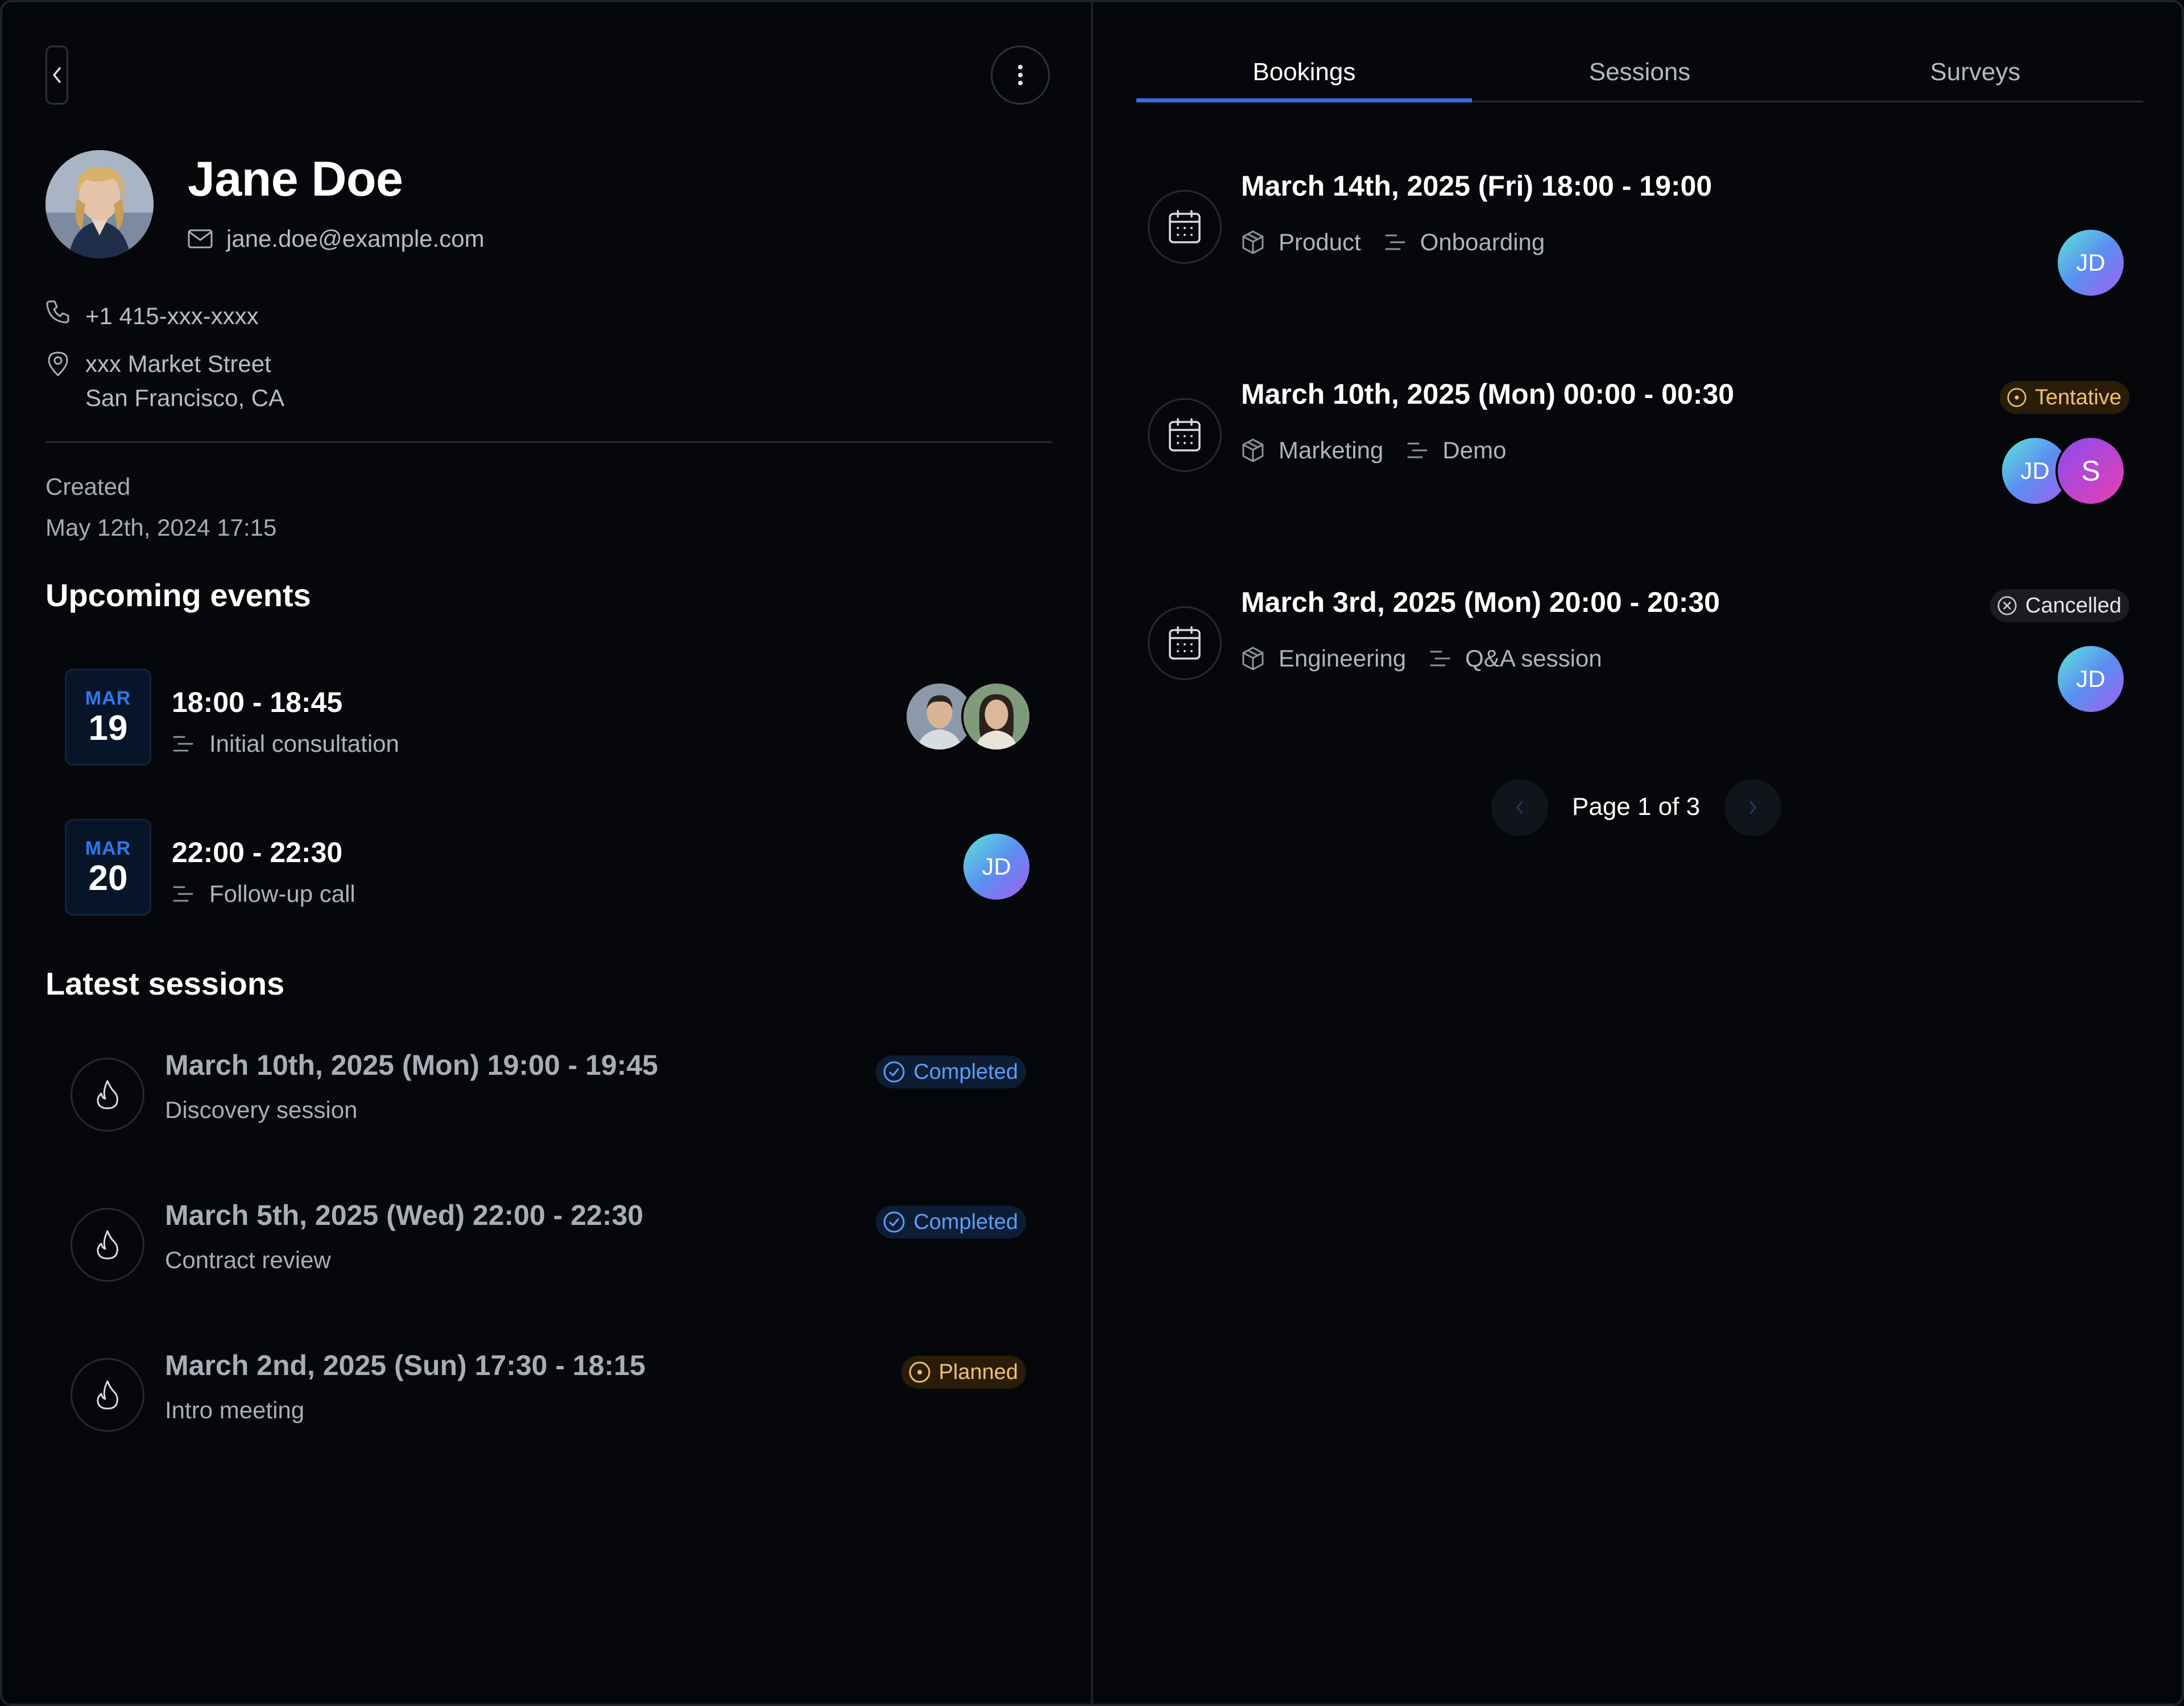  I want to click on status-badge-cancelled: Cancelled, so click(2059, 606).